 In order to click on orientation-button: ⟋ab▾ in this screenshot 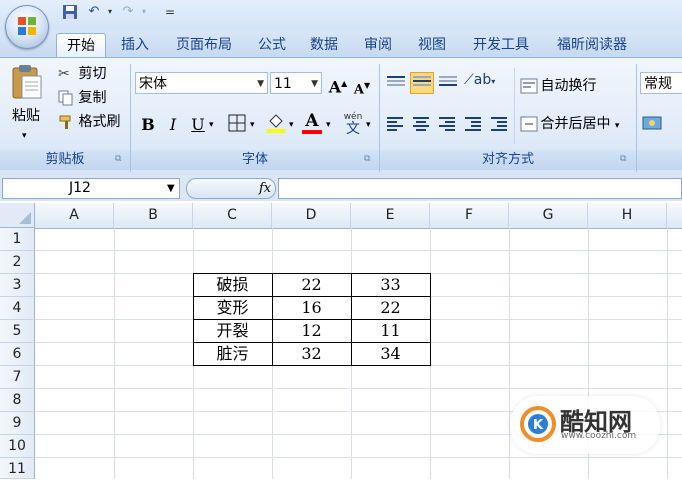, I will do `click(481, 83)`.